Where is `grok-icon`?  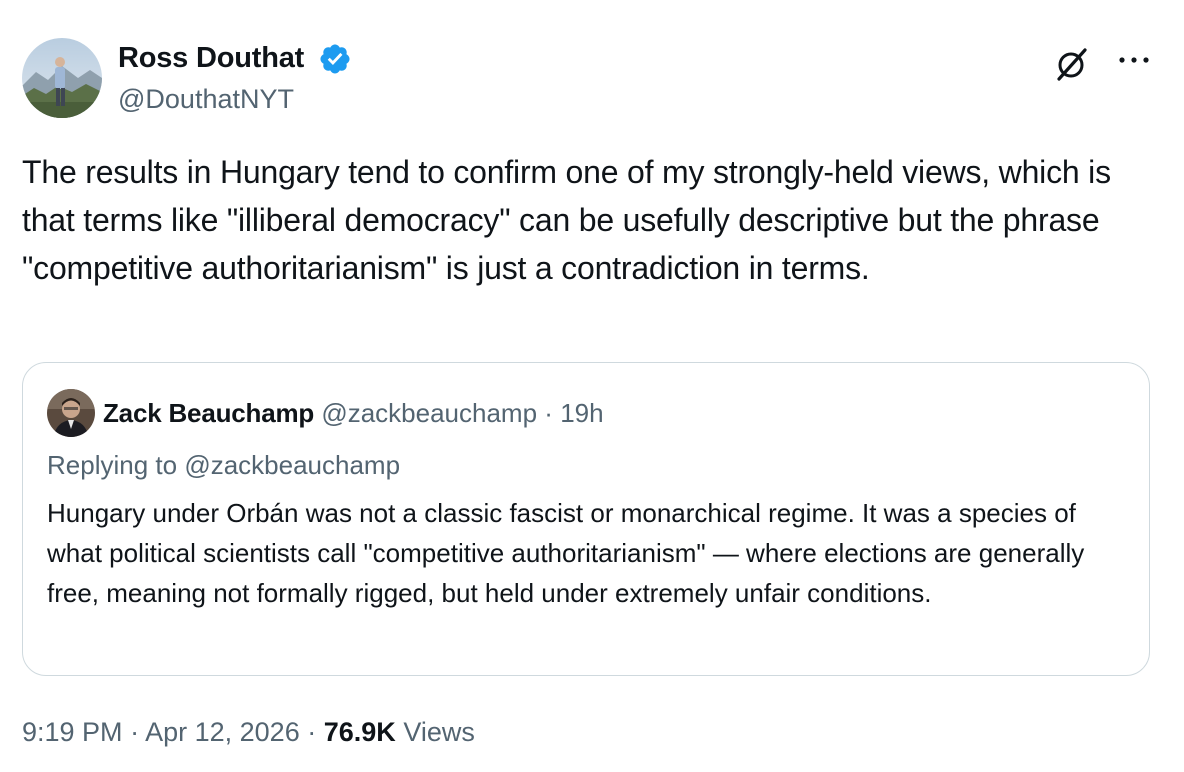
grok-icon is located at coordinates (1072, 64).